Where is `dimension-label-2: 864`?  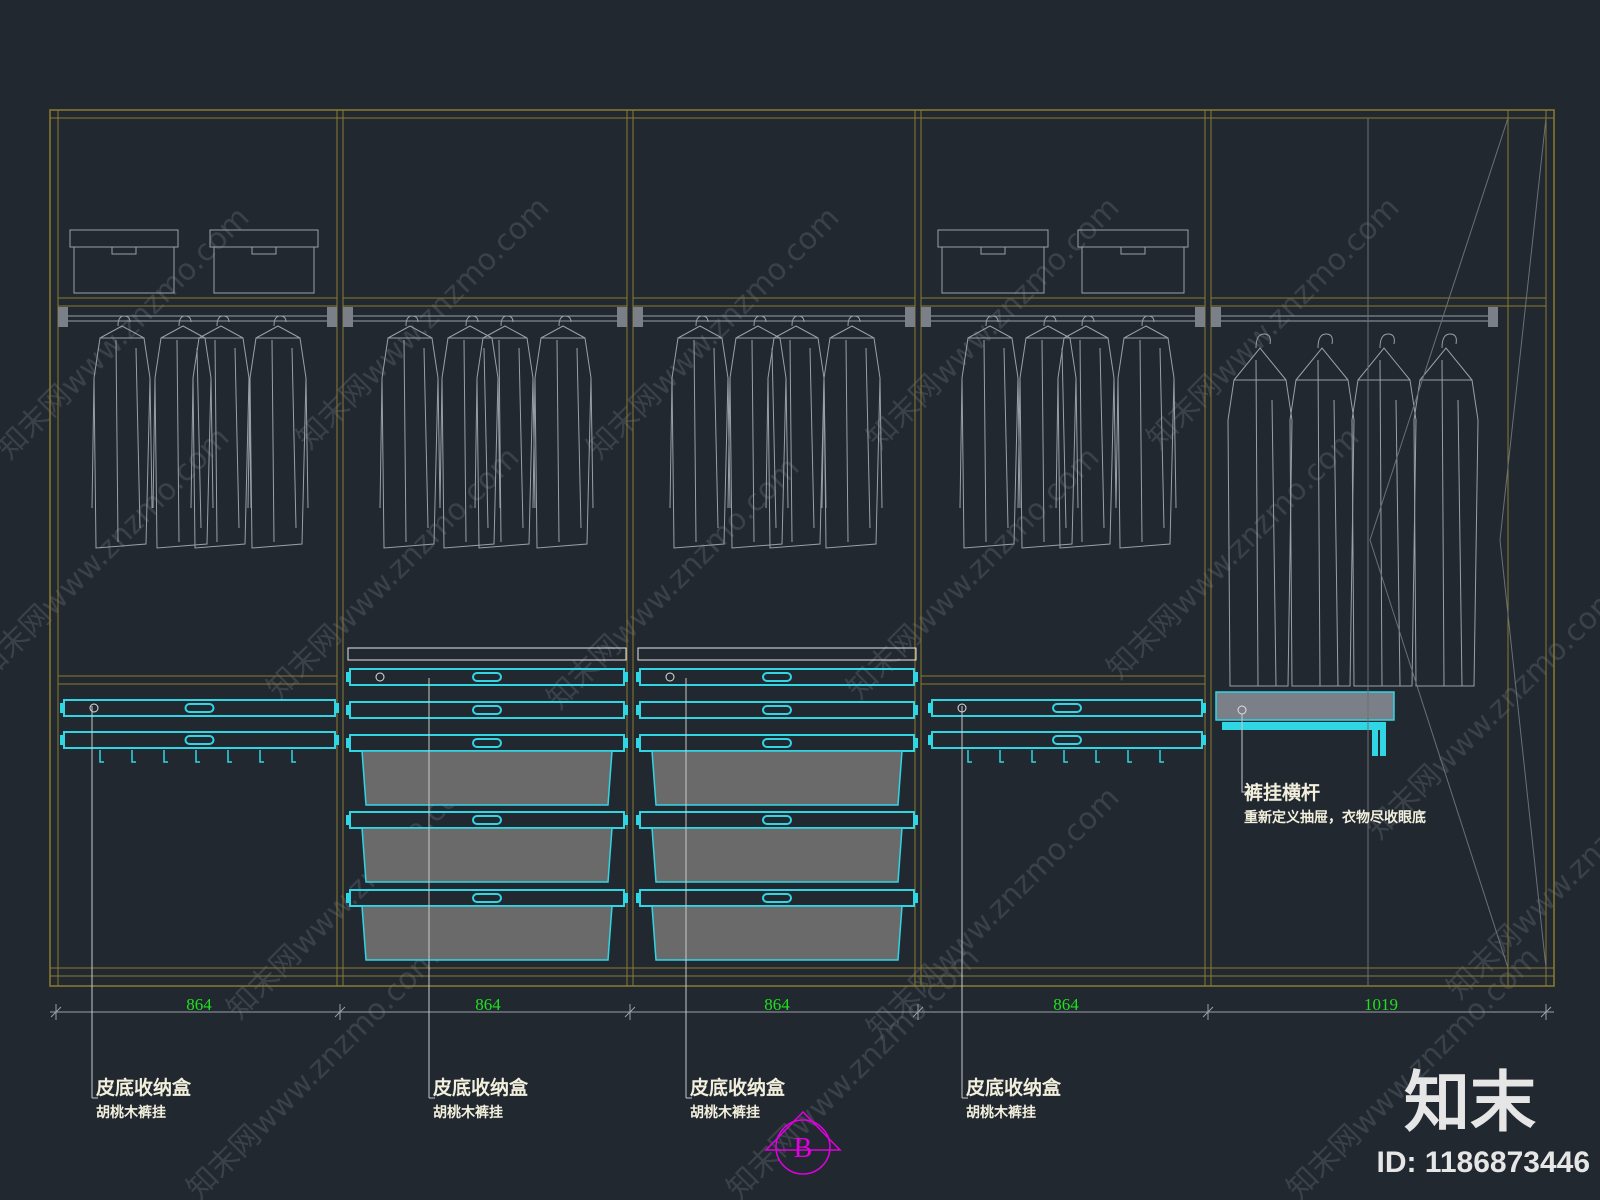
dimension-label-2: 864 is located at coordinates (488, 1004).